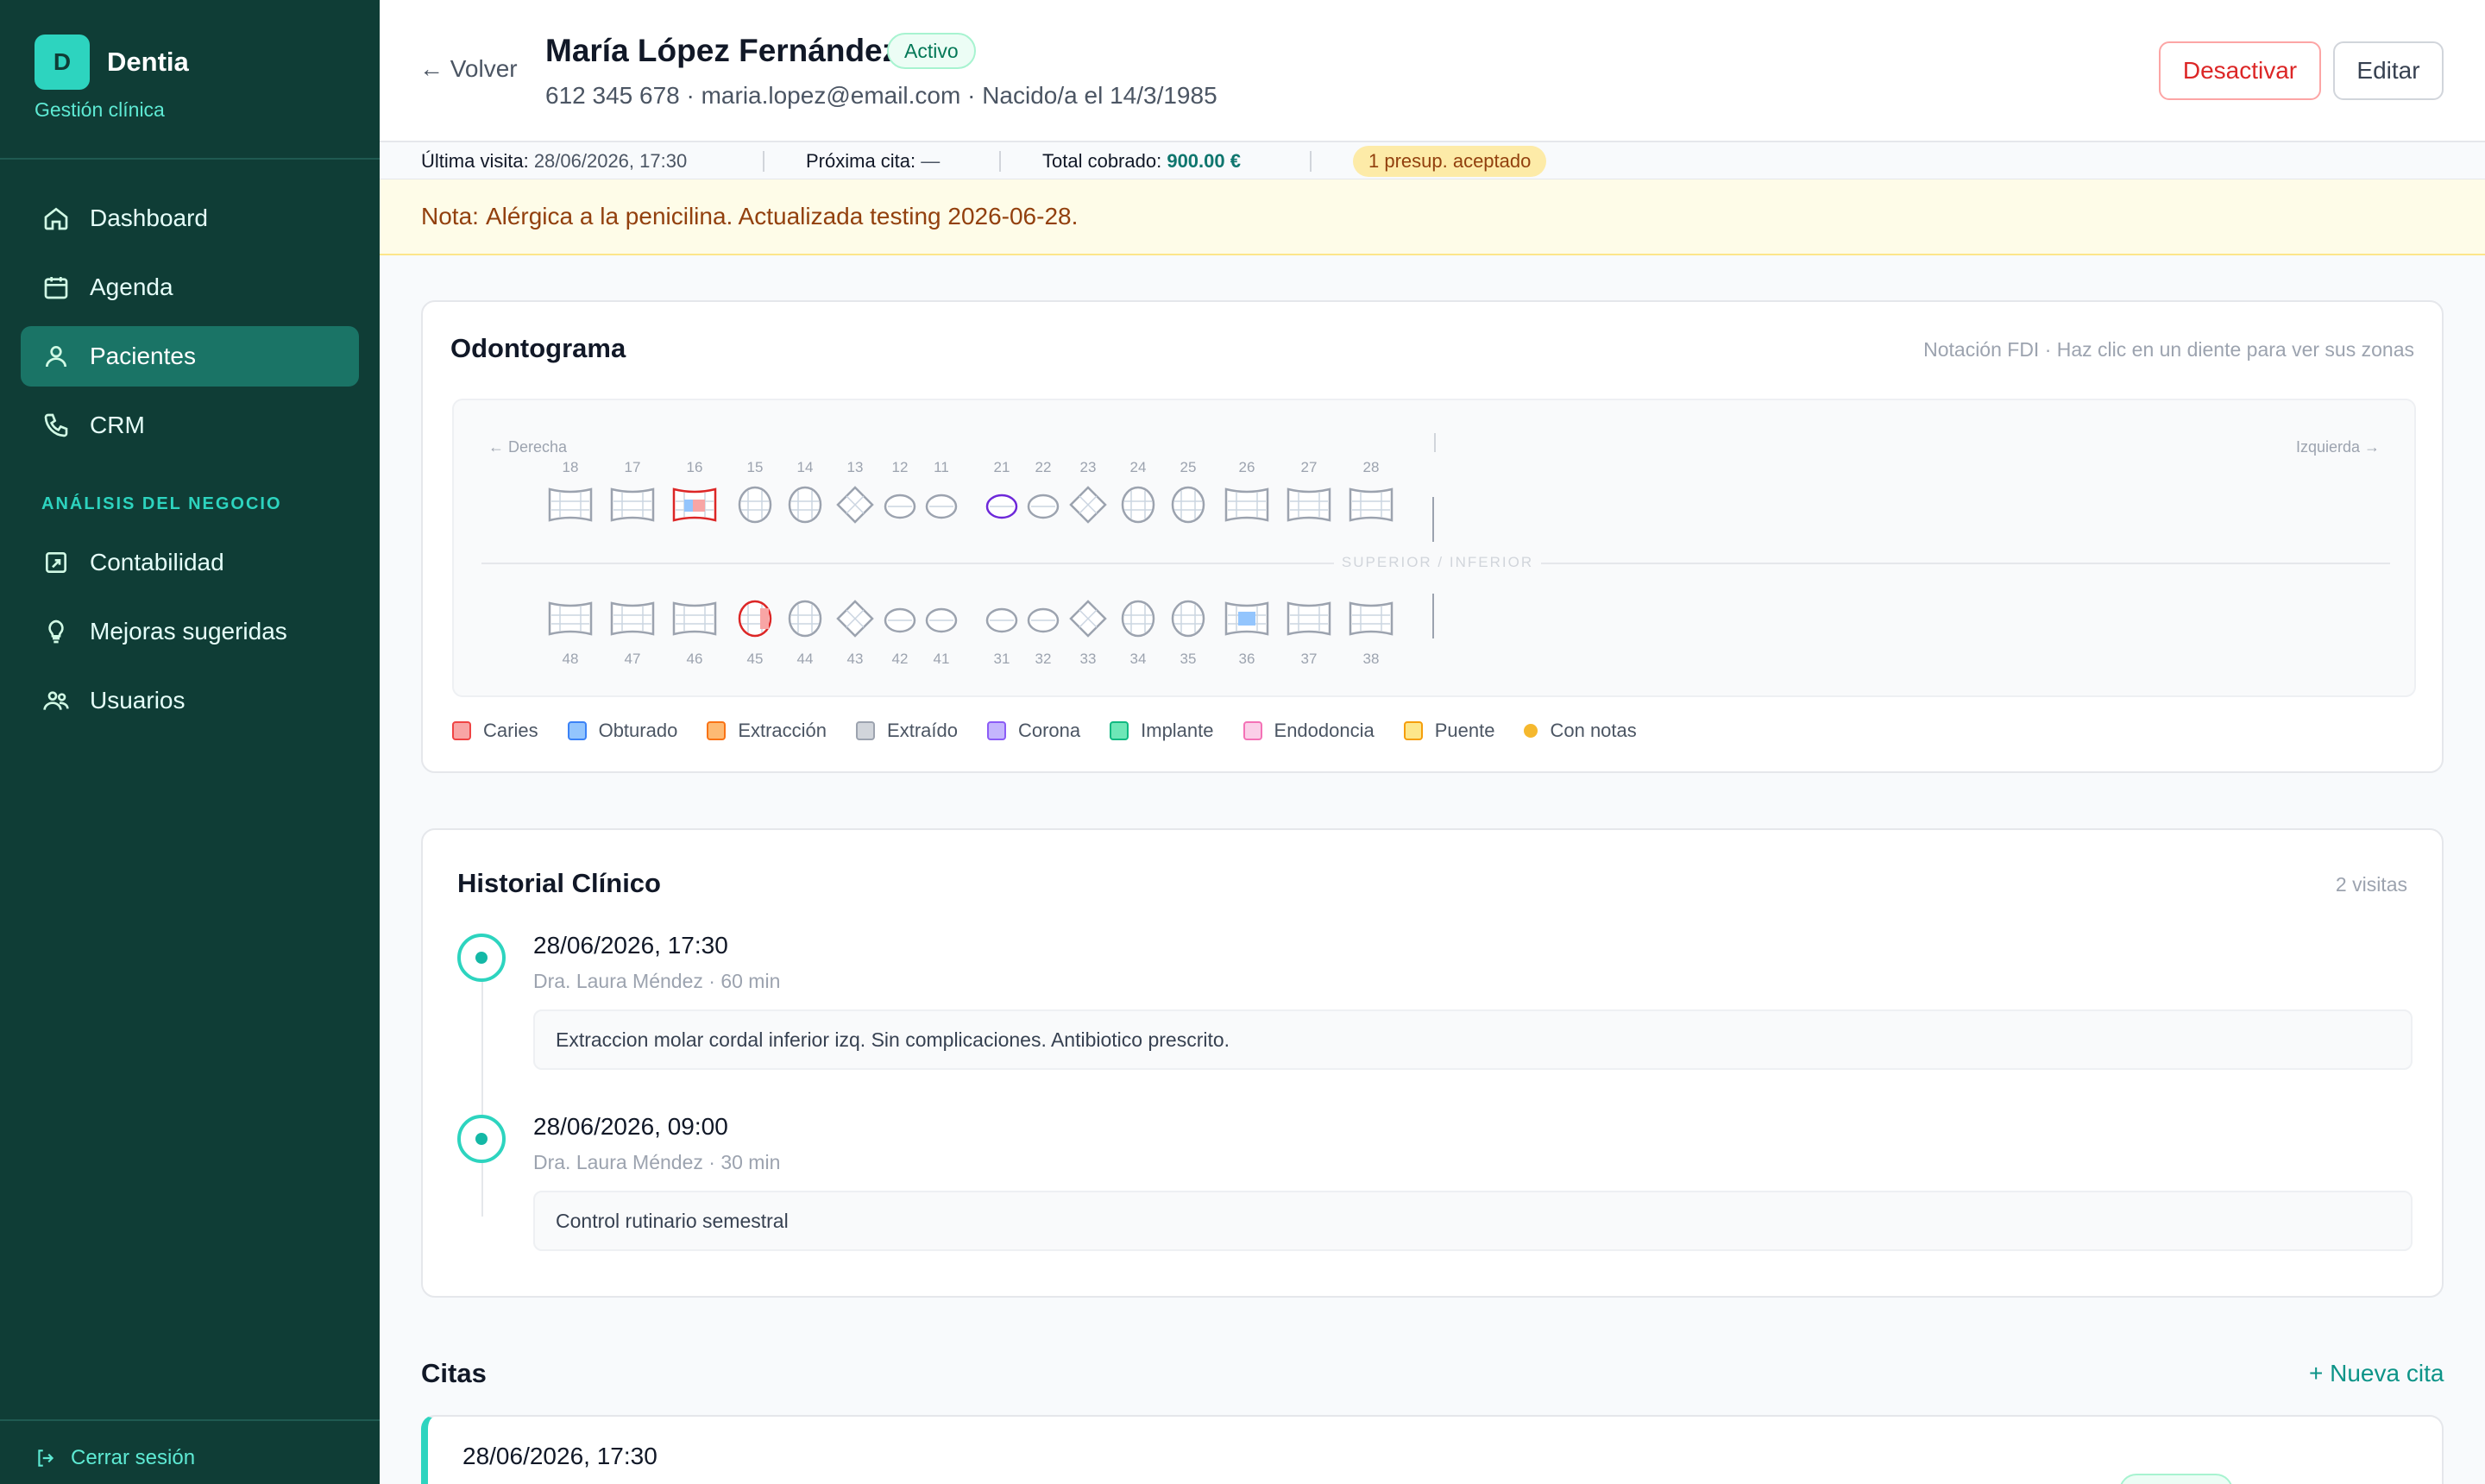 The width and height of the screenshot is (2485, 1484). What do you see at coordinates (138, 700) in the screenshot?
I see `sidebar-item-label: Usuarios` at bounding box center [138, 700].